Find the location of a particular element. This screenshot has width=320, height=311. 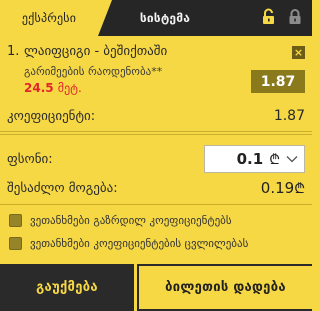

possible-win-label: შესაძლო მოგება: is located at coordinates (62, 188).